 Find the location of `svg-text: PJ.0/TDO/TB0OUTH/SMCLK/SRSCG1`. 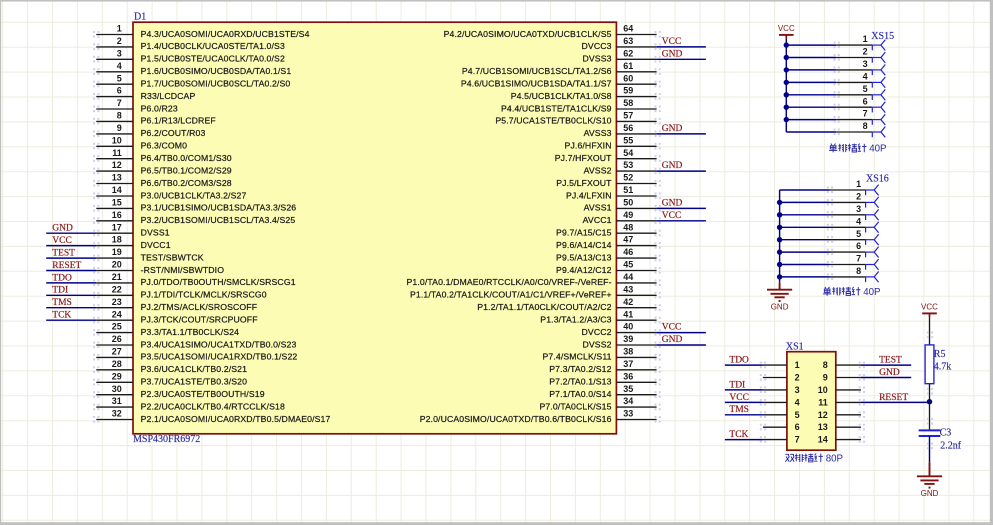

svg-text: PJ.0/TDO/TB0OUTH/SMCLK/SRSCG1 is located at coordinates (218, 282).